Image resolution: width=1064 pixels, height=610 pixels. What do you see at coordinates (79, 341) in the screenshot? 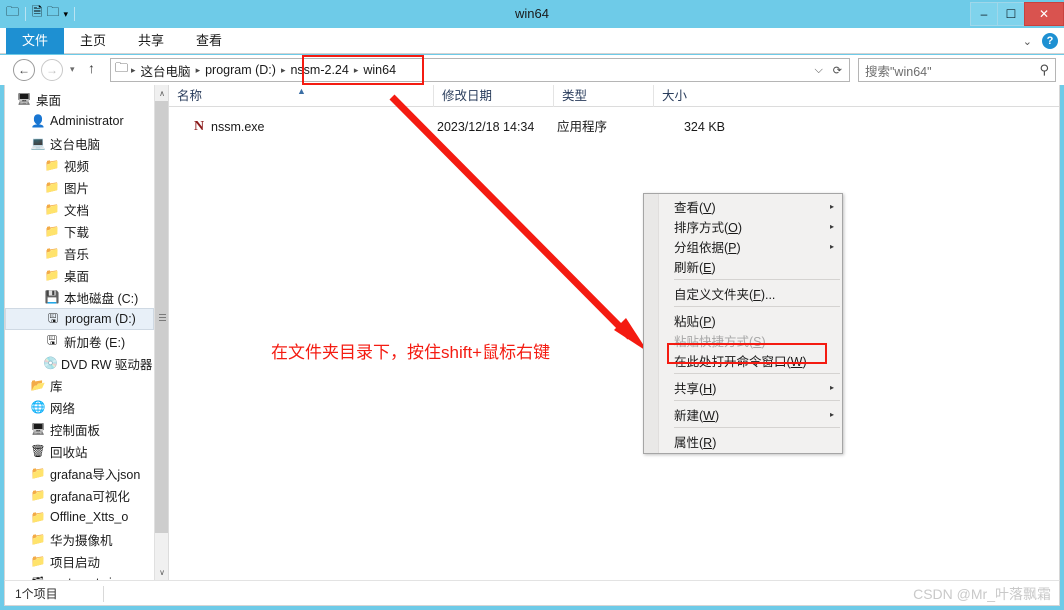
I see `sidebar-item-11: 🖫 新加卷 (E:)` at bounding box center [79, 341].